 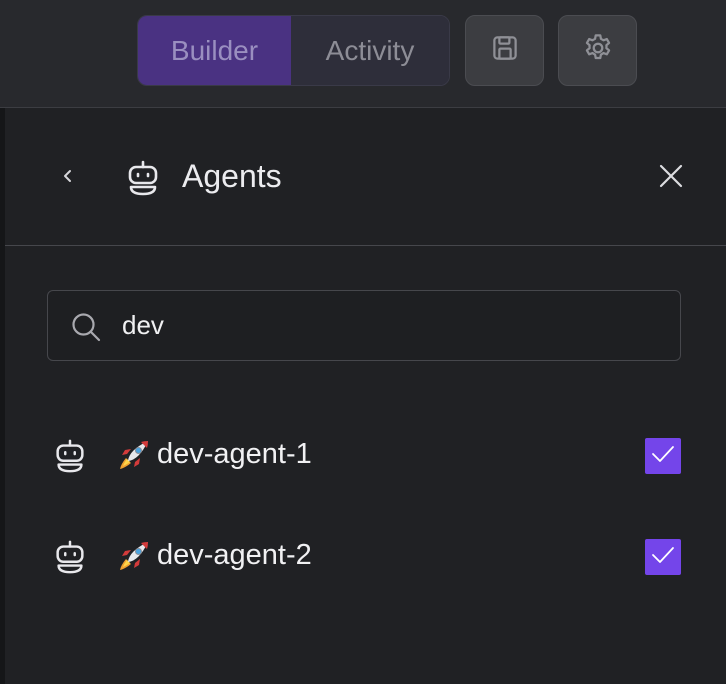 I want to click on list-item-dev-agent-2: dev-agent-2, so click(x=365, y=557).